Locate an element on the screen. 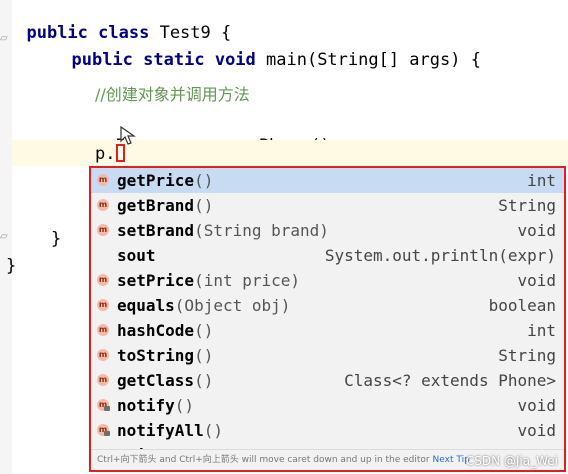 The image size is (568, 474). keyword: static is located at coordinates (174, 60).